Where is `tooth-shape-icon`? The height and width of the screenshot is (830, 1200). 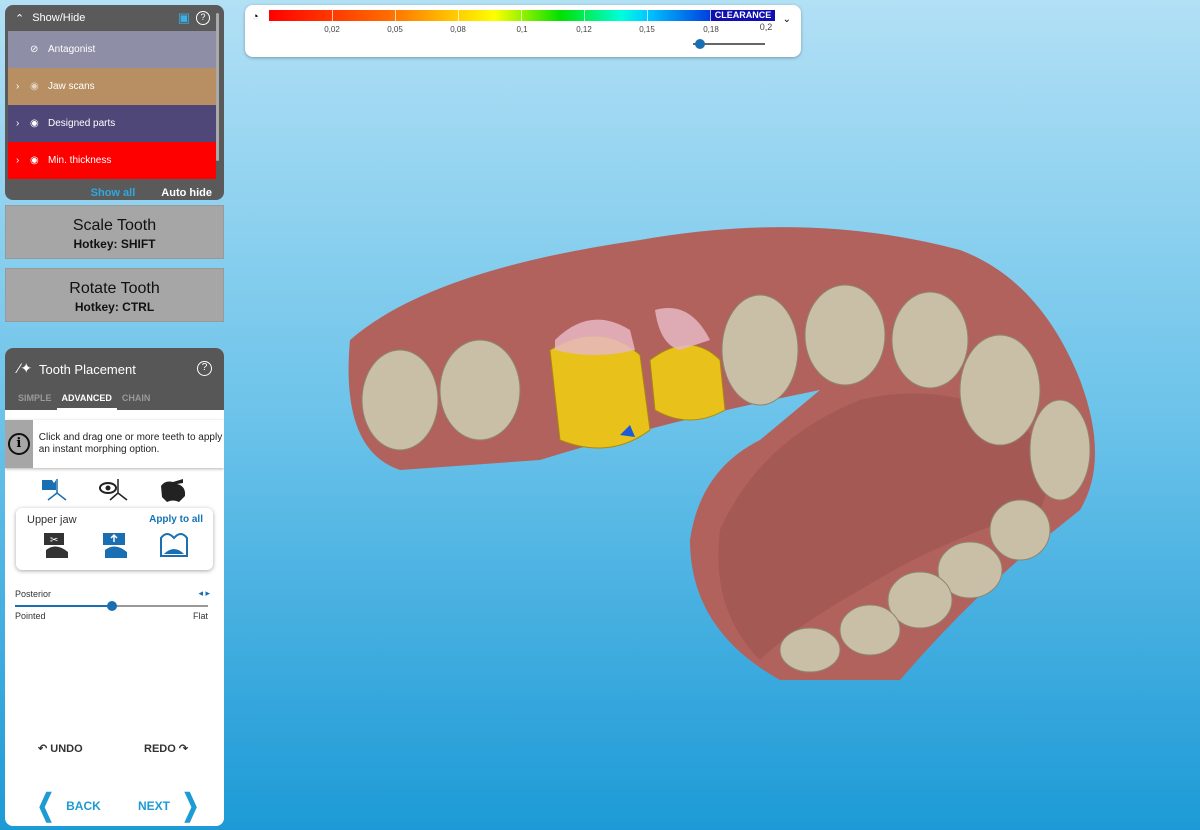
tooth-shape-icon is located at coordinates (174, 490).